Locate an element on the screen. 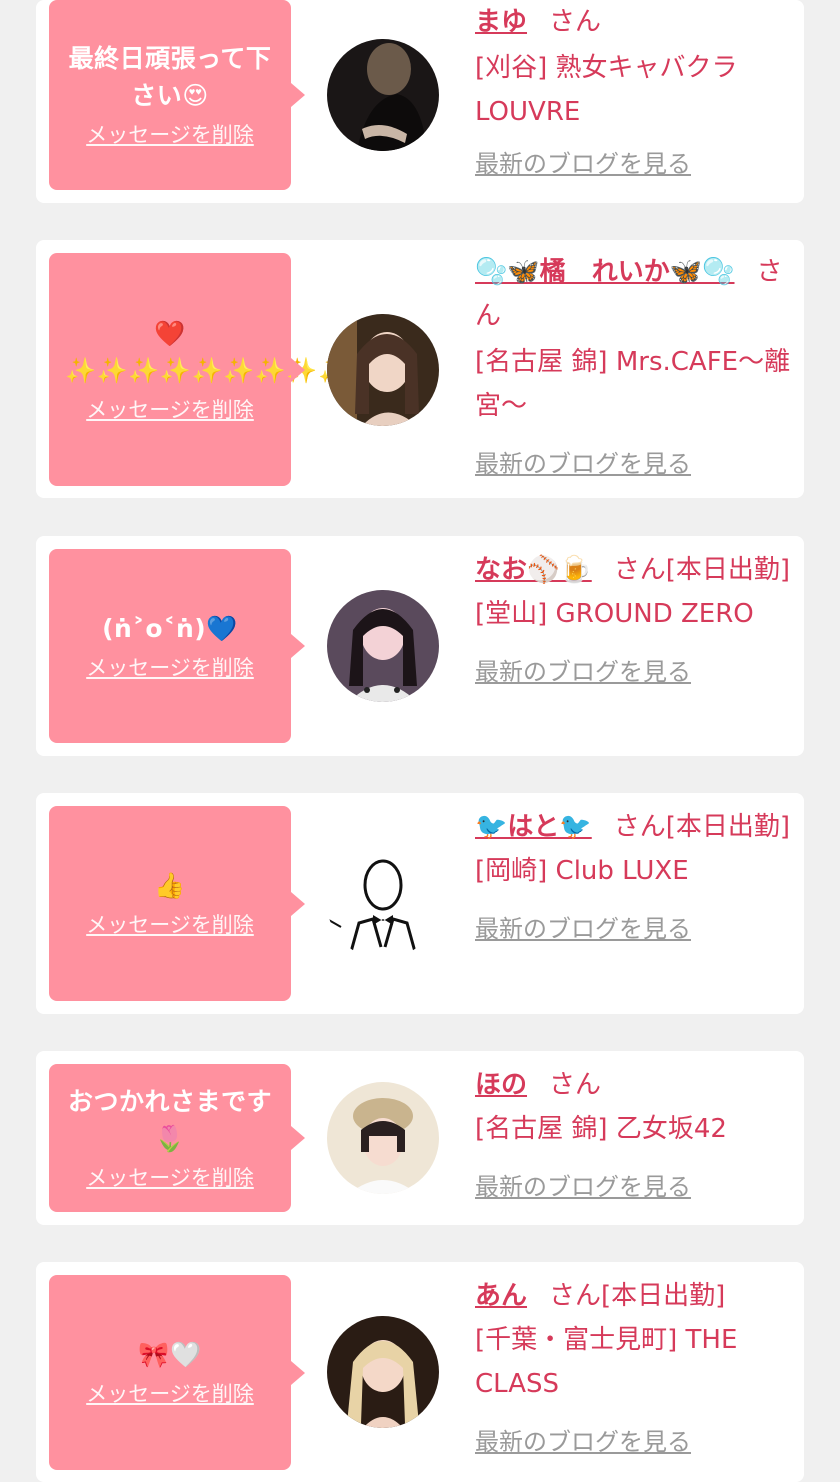 This screenshot has width=840, height=1482. profile-info: なお⚾️🍺 さん[本日出勤] [堂山] GROUND ZERO 最新のブログを見る is located at coordinates (634, 621).